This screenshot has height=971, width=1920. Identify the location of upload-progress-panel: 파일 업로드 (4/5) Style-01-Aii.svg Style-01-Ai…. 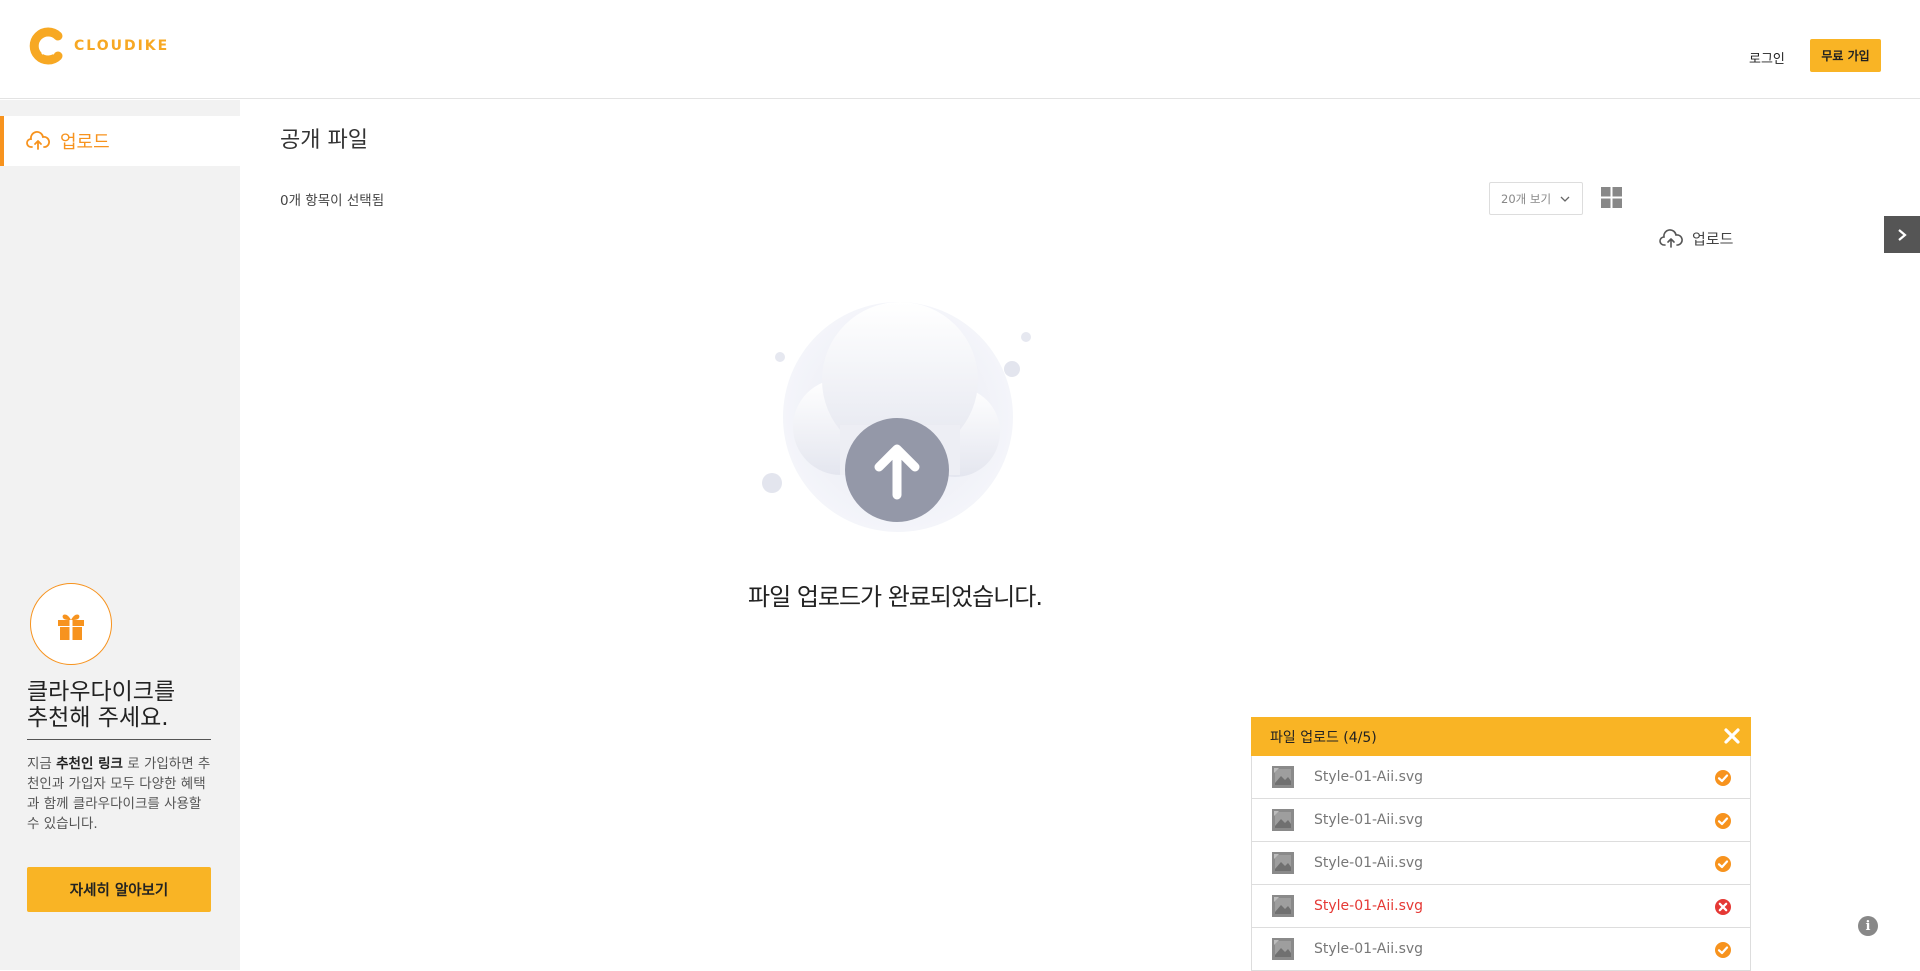
(1501, 844).